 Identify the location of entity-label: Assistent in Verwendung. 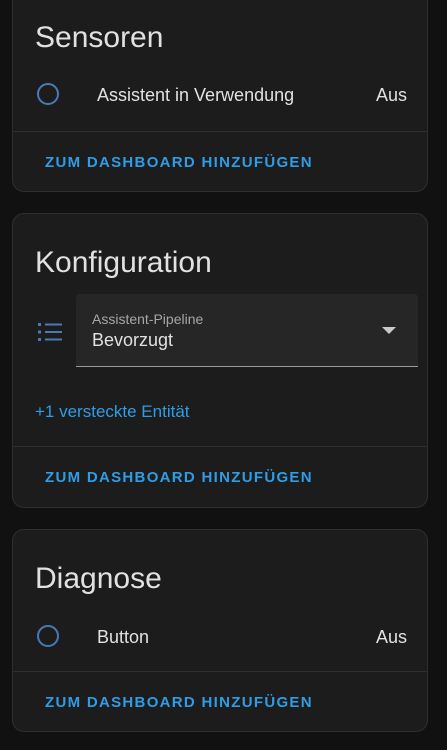
(196, 95).